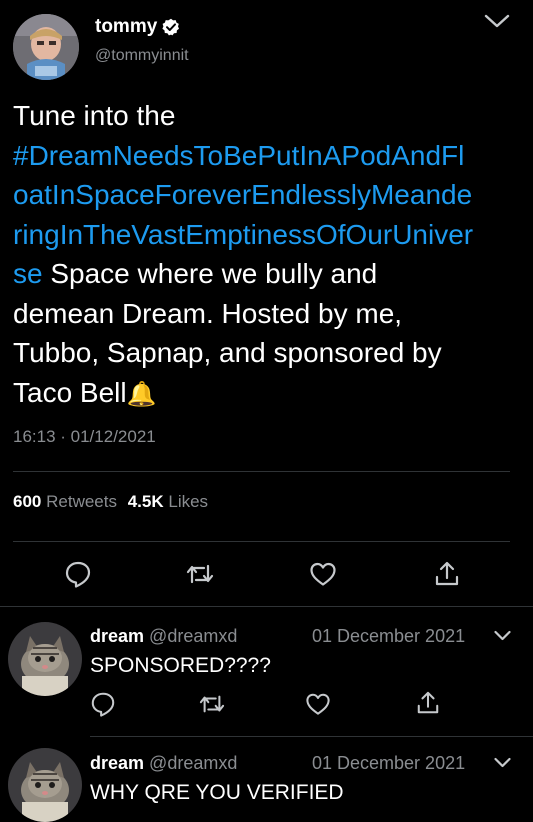 This screenshot has height=822, width=533. Describe the element at coordinates (188, 501) in the screenshot. I see `likes-label: Likes` at that location.